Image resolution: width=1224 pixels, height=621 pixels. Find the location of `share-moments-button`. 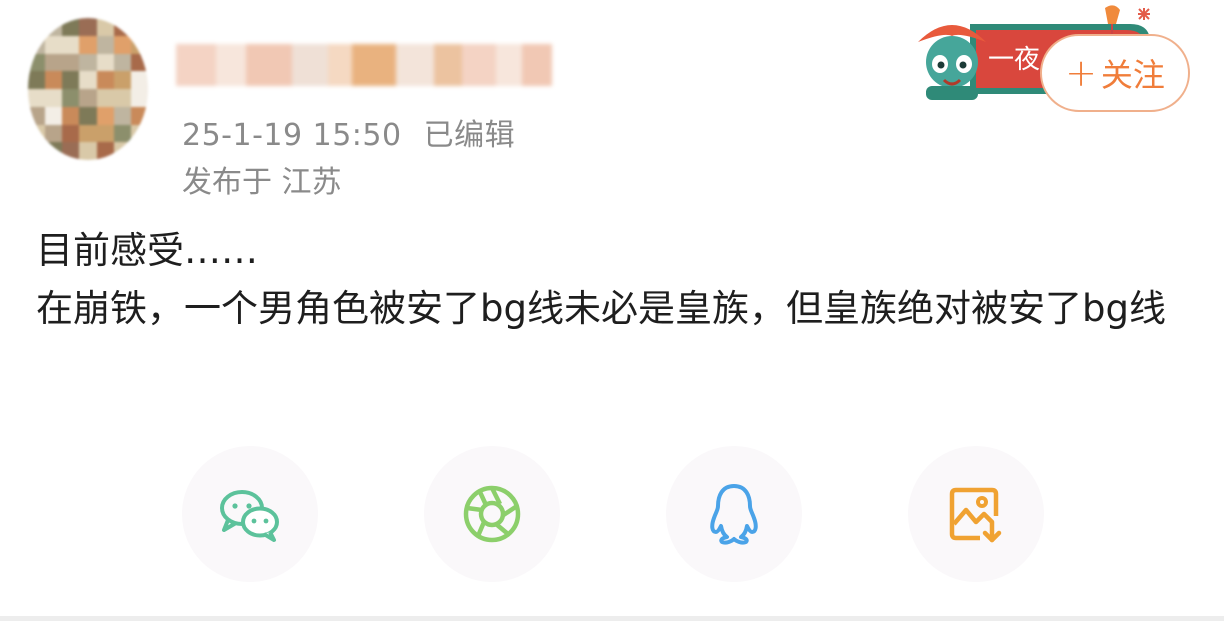

share-moments-button is located at coordinates (492, 514).